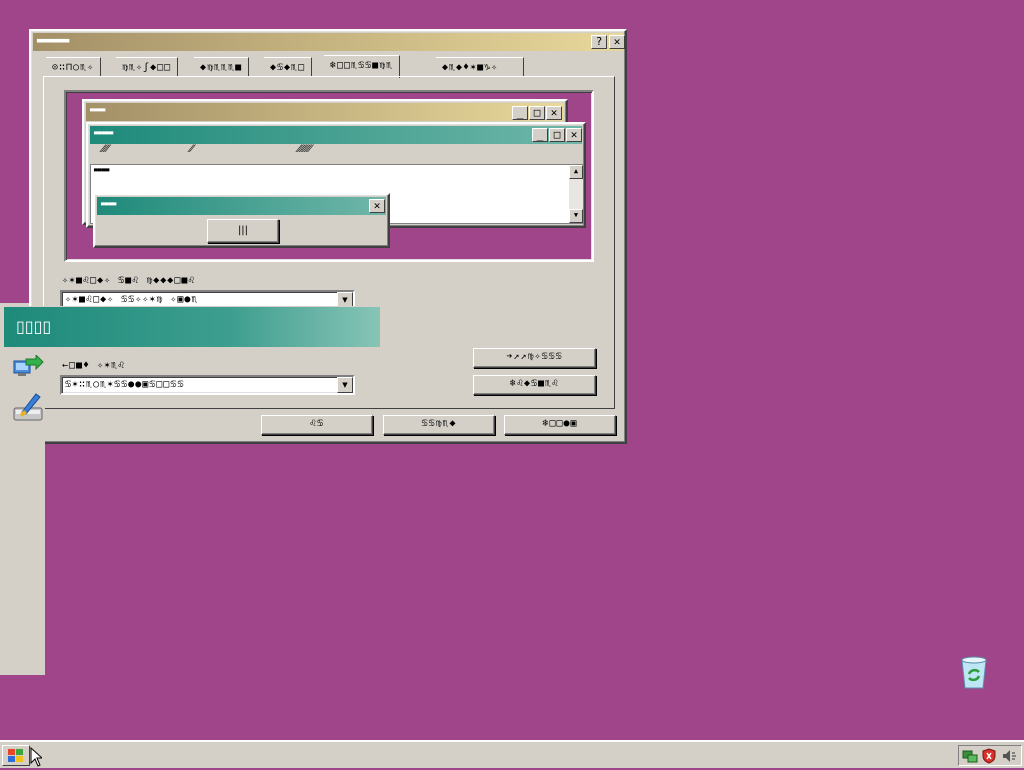 The width and height of the screenshot is (1024, 770). What do you see at coordinates (252, 152) in the screenshot?
I see `preview-menubar: ⁄⁄⁄⁄ ⁄⁄ ⁄⁄⁄⁄⁄⁄⁄⁄` at bounding box center [252, 152].